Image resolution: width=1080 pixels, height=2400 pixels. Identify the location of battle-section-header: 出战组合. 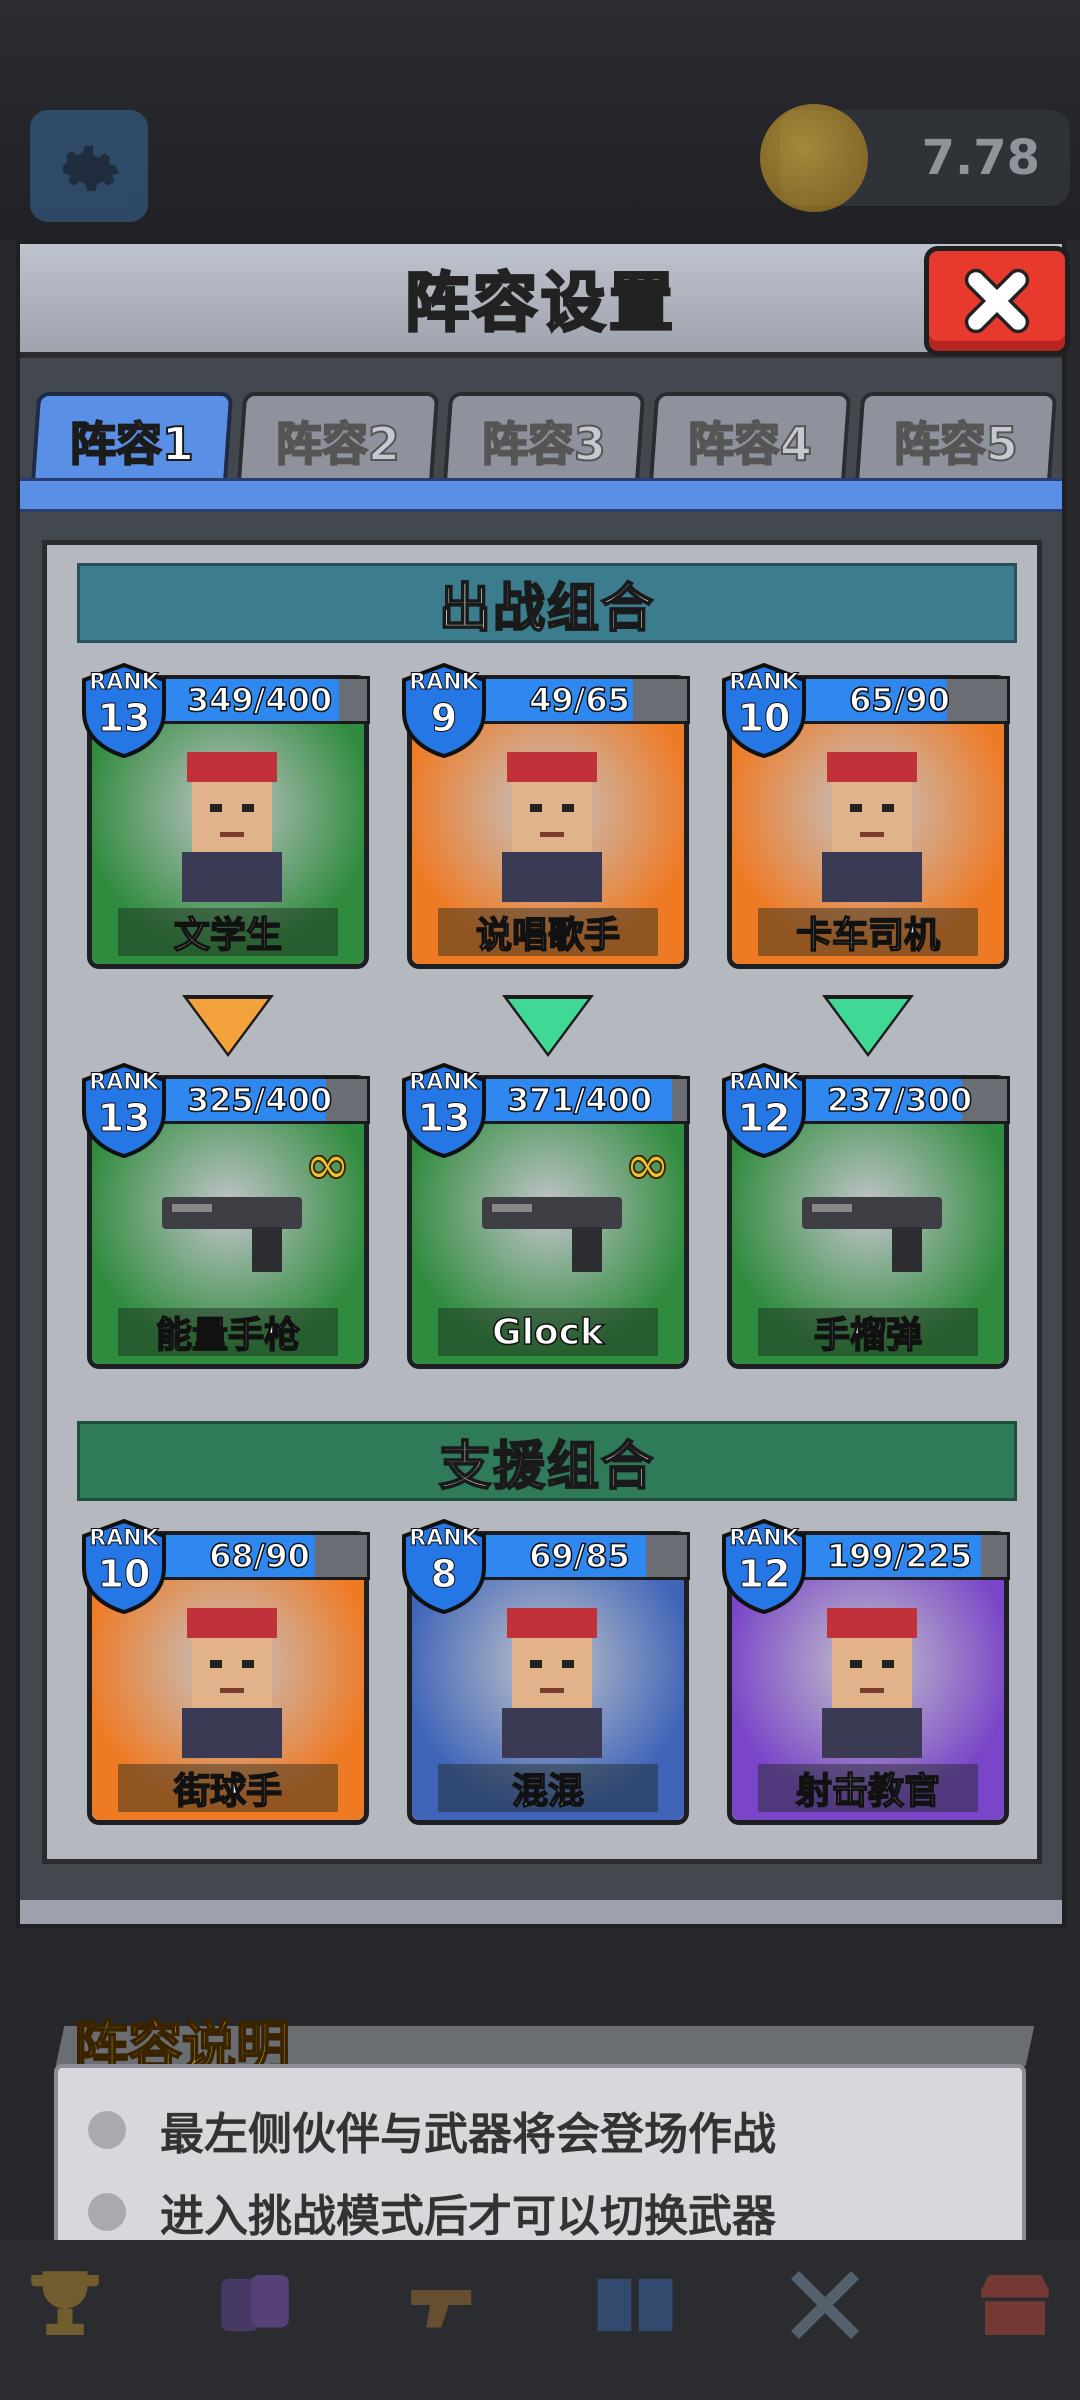
(547, 603).